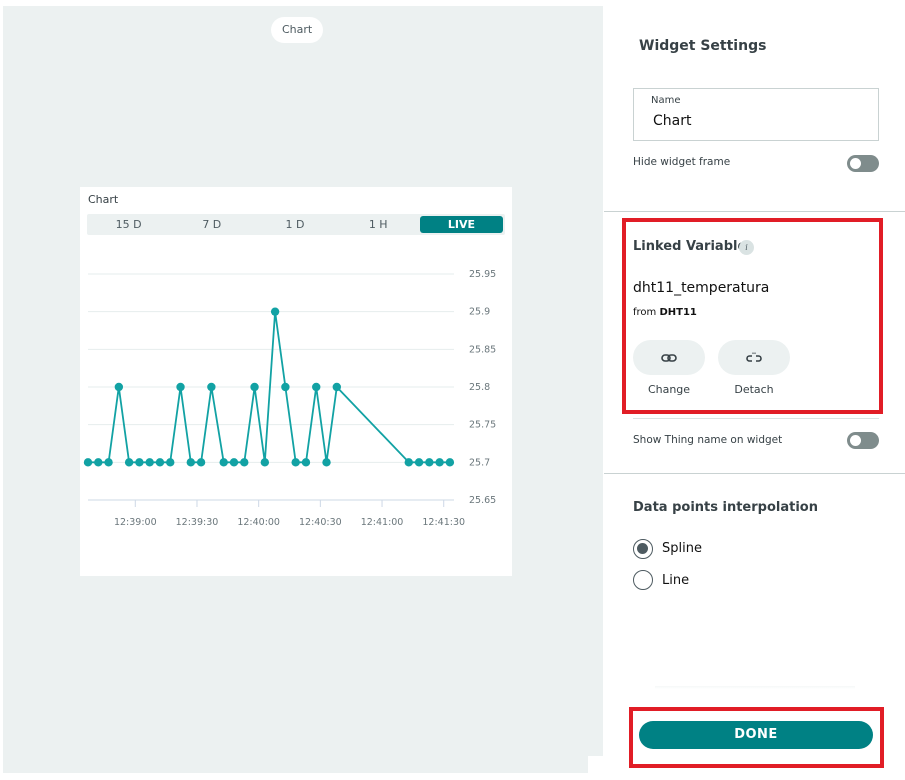  What do you see at coordinates (690, 246) in the screenshot?
I see `linked-variable-title: Linked Variable` at bounding box center [690, 246].